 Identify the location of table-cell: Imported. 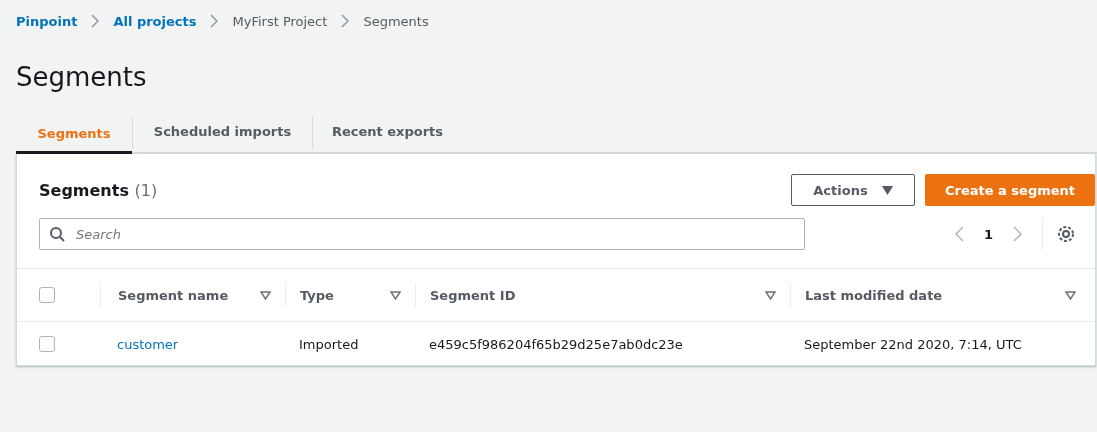
(329, 344).